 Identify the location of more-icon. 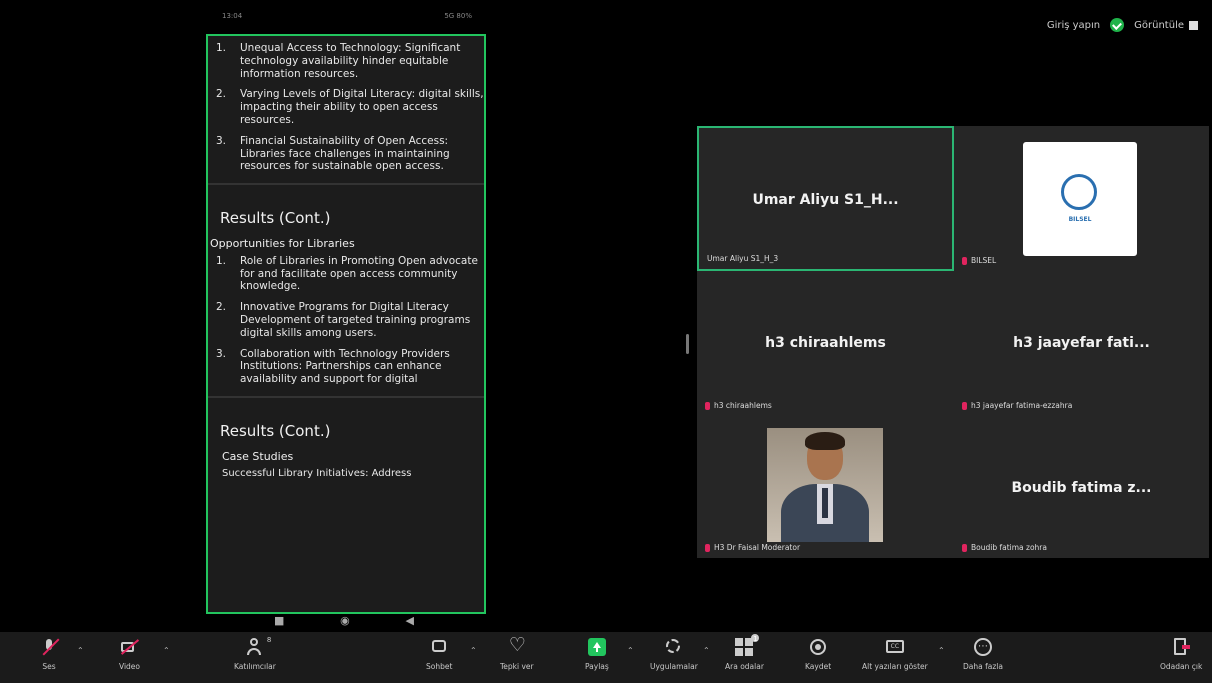
(982, 647).